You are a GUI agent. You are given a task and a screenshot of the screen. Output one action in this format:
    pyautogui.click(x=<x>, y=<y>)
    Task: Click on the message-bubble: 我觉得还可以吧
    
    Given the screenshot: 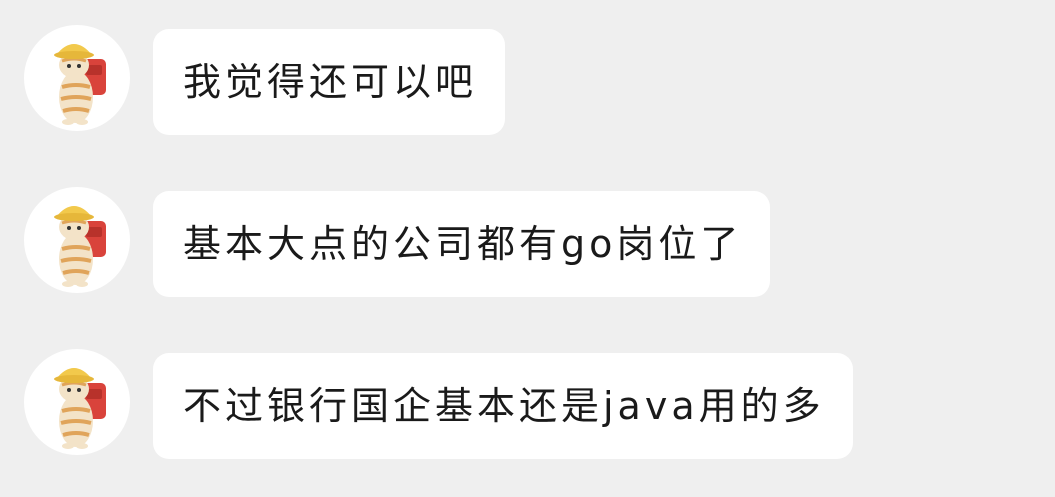 What is the action you would take?
    pyautogui.click(x=329, y=82)
    